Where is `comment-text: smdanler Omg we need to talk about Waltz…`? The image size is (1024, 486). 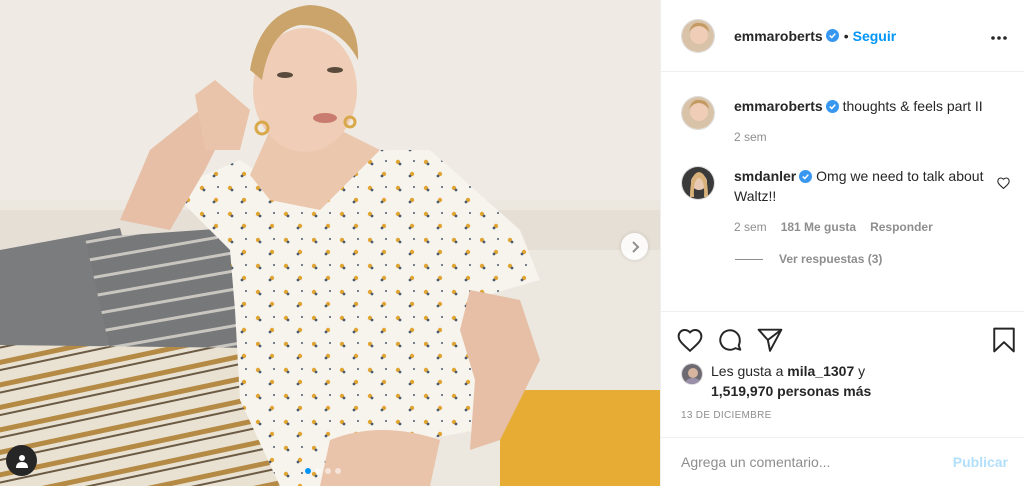 comment-text: smdanler Omg we need to talk about Waltz… is located at coordinates (872, 186).